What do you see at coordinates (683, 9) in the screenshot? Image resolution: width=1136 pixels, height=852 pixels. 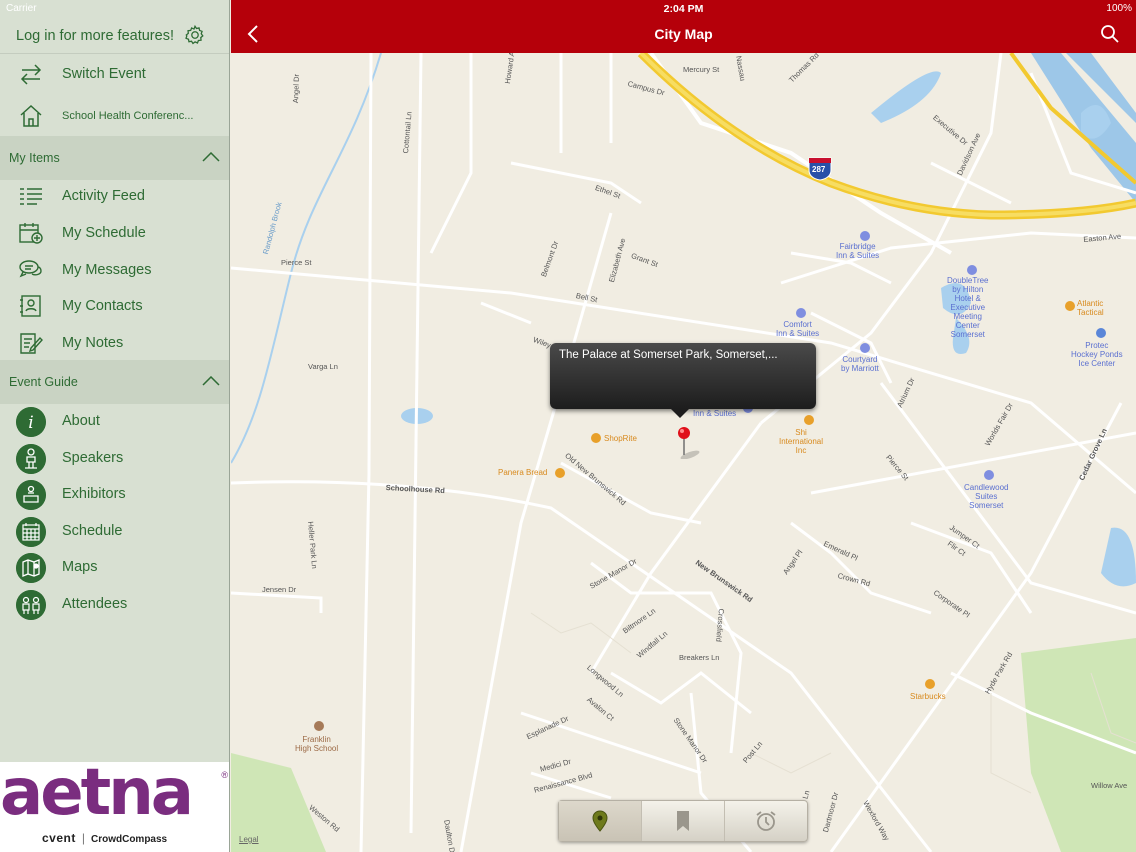 I see `status-time: 2:04 PM` at bounding box center [683, 9].